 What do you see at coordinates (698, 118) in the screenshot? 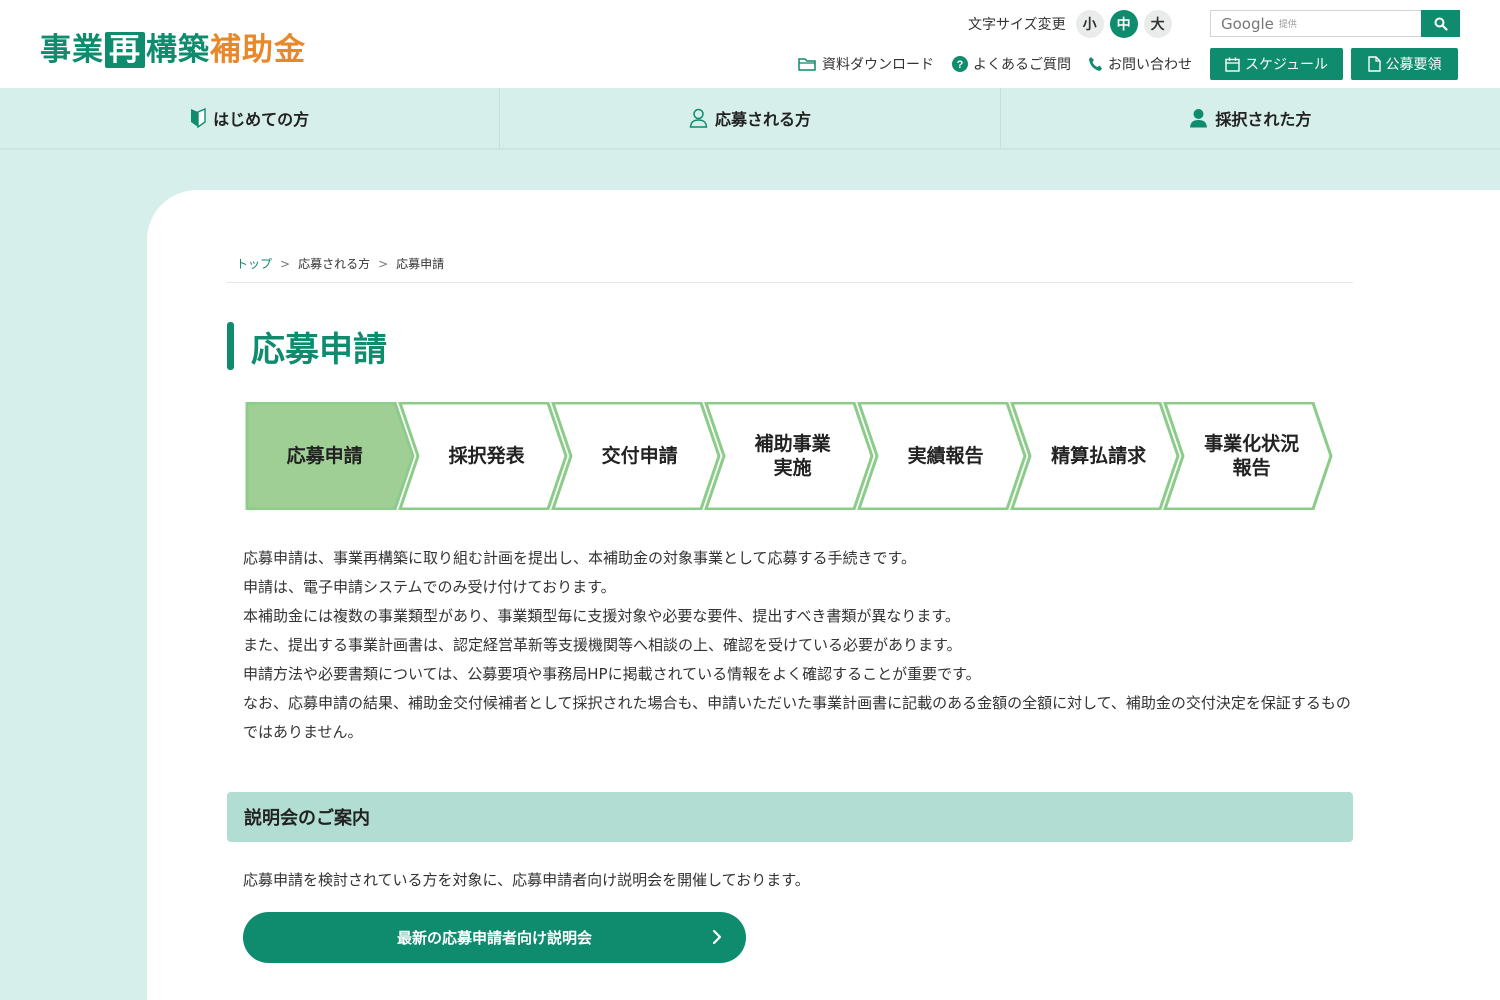
I see `user-outline-icon` at bounding box center [698, 118].